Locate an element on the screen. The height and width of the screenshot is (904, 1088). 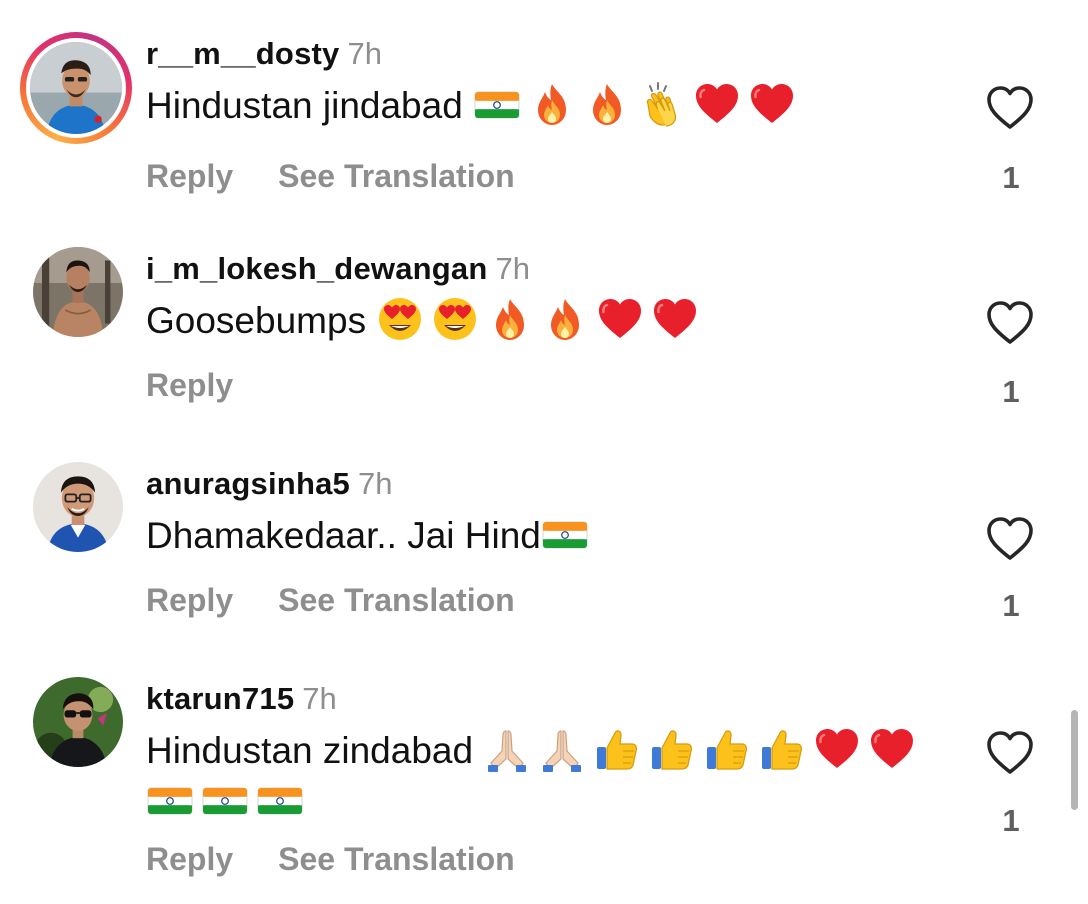
comment-header: ktarun715 7h is located at coordinates (241, 699).